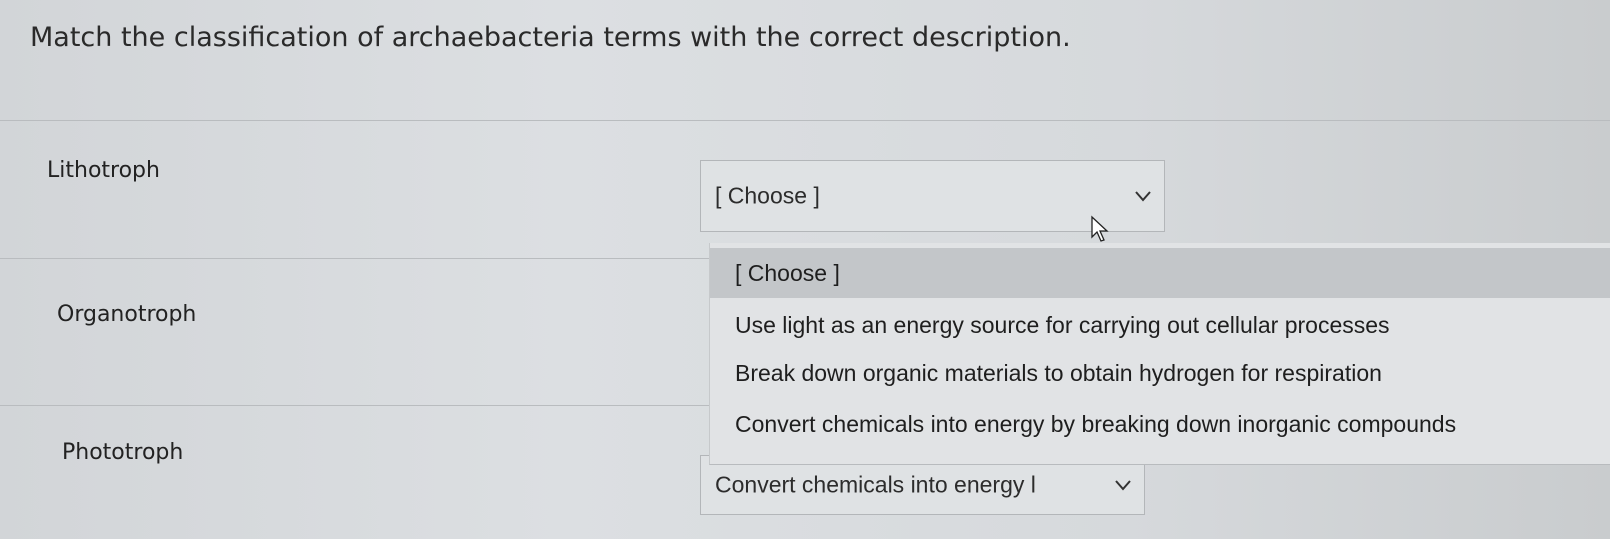 This screenshot has height=539, width=1610. What do you see at coordinates (875, 484) in the screenshot?
I see `select-value: Convert chemicals into energy l` at bounding box center [875, 484].